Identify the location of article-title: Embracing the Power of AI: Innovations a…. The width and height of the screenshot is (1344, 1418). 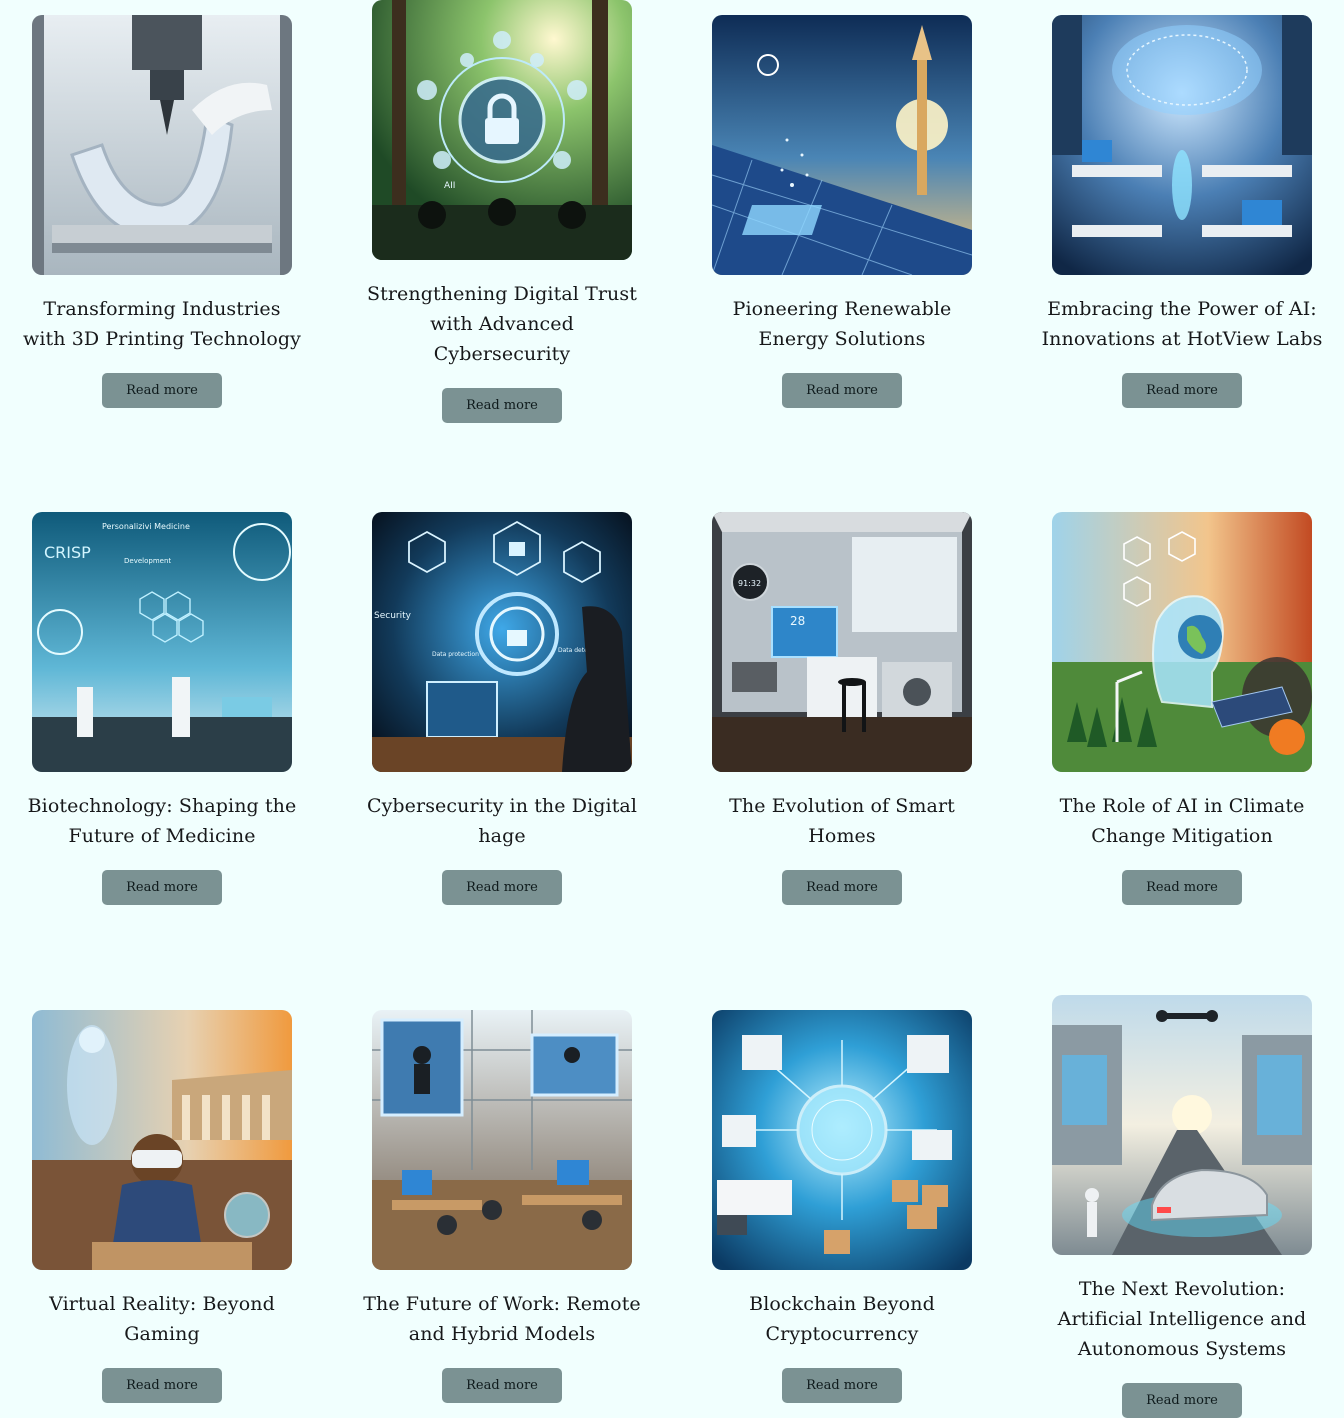
(1182, 324).